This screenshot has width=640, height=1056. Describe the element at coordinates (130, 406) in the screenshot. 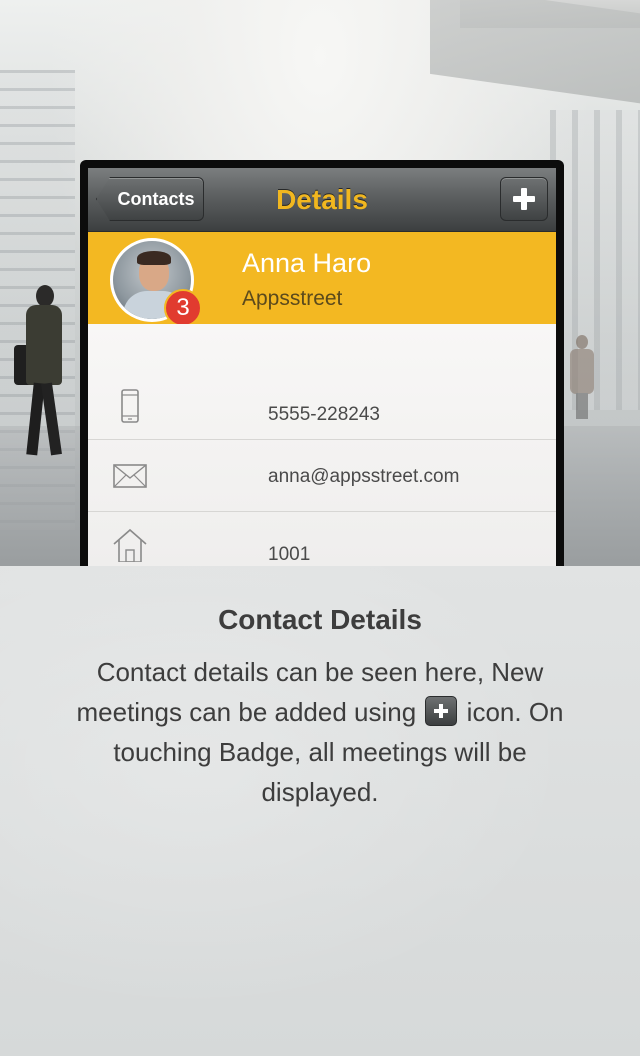

I see `mobile-phone-icon` at that location.